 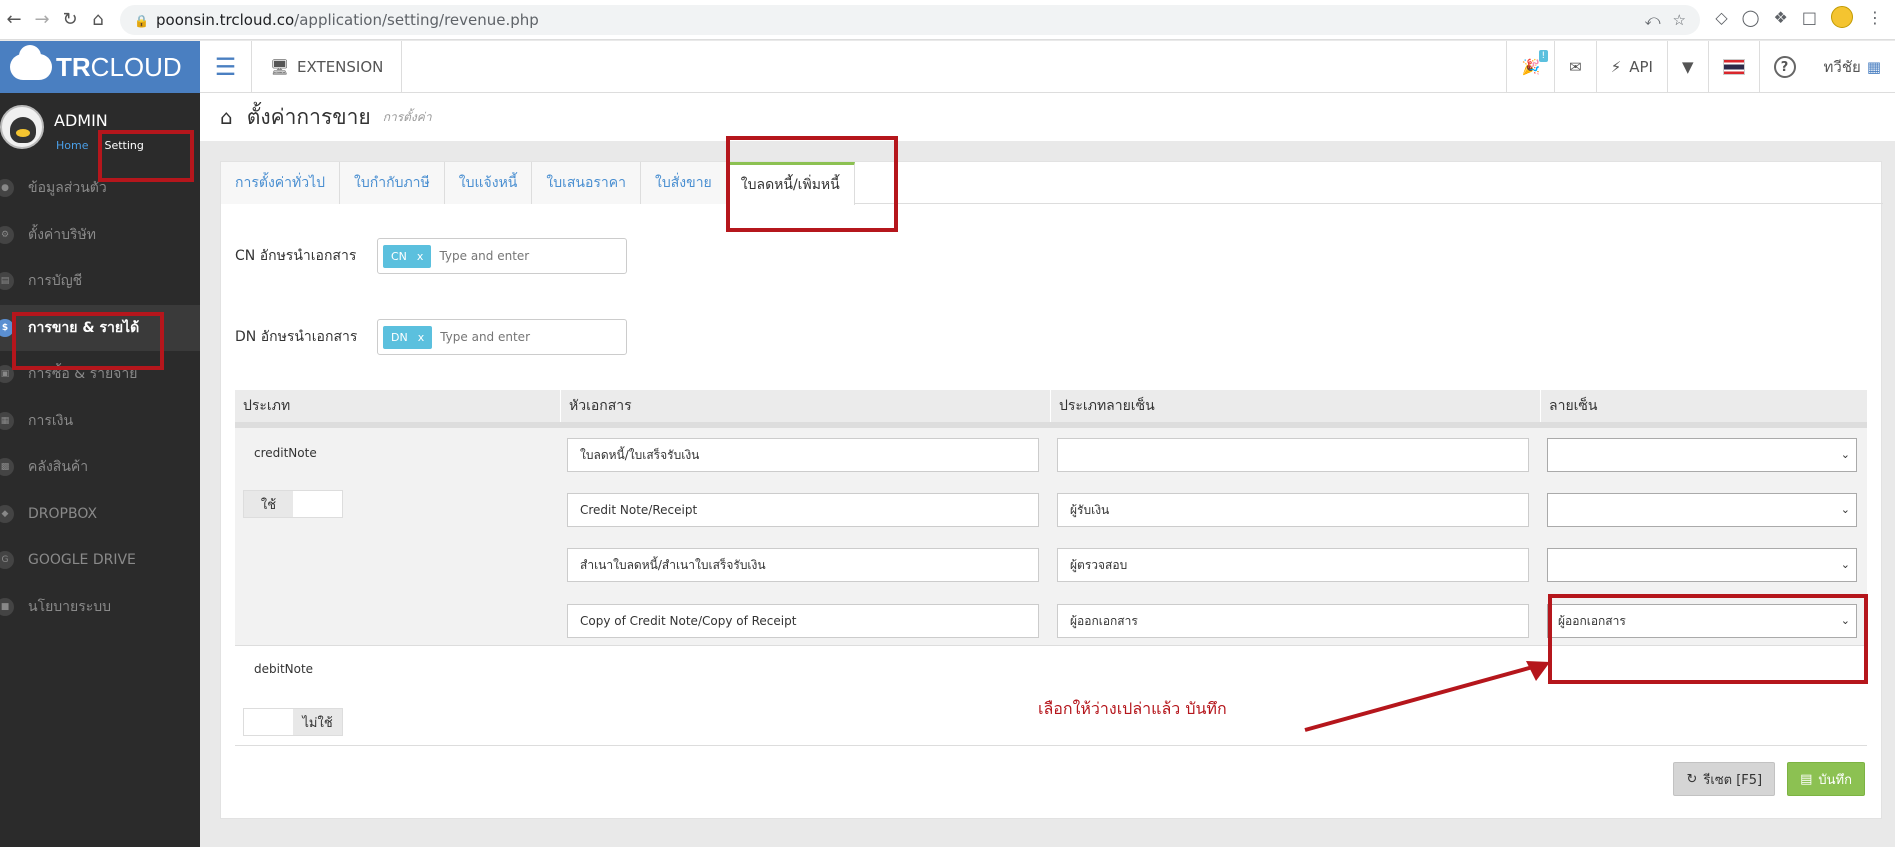 I want to click on doc-title-field: สำเนาใบลดหนี้/สำเนาใบเสร็จรับเงิน, so click(x=803, y=565).